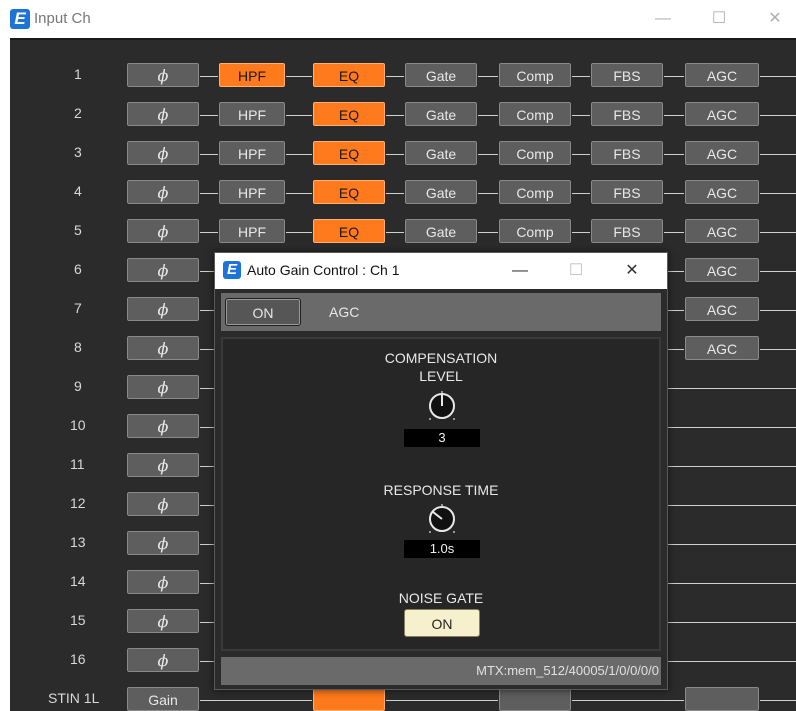 Image resolution: width=796 pixels, height=711 pixels. Describe the element at coordinates (441, 358) in the screenshot. I see `compensation-title: COMPENSATION` at that location.